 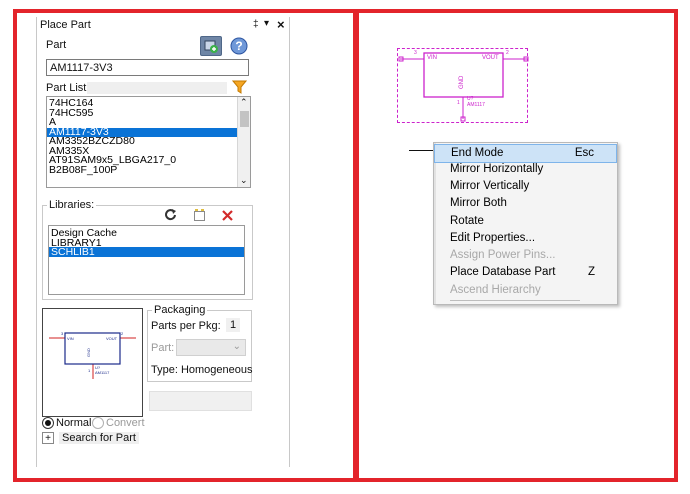 I want to click on menu-item-shortcut: Esc, so click(x=584, y=153).